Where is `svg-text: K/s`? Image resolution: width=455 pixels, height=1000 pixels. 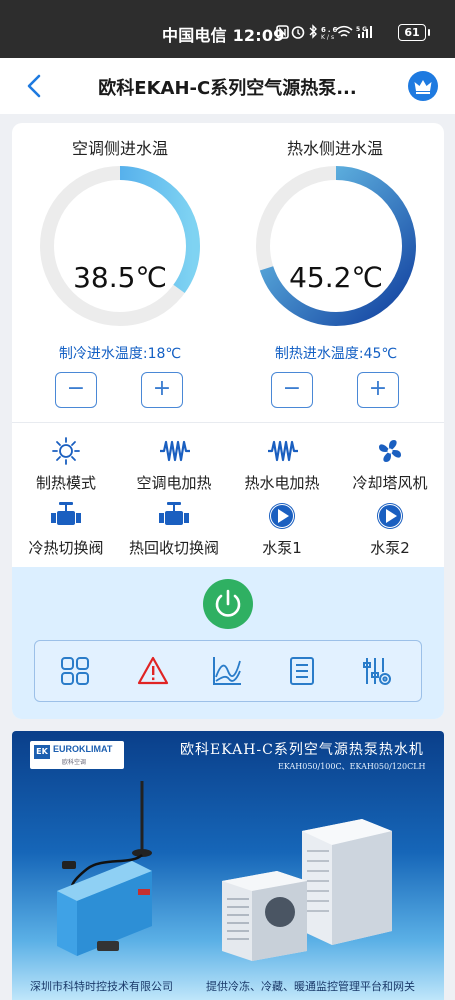 svg-text: K/s is located at coordinates (328, 37).